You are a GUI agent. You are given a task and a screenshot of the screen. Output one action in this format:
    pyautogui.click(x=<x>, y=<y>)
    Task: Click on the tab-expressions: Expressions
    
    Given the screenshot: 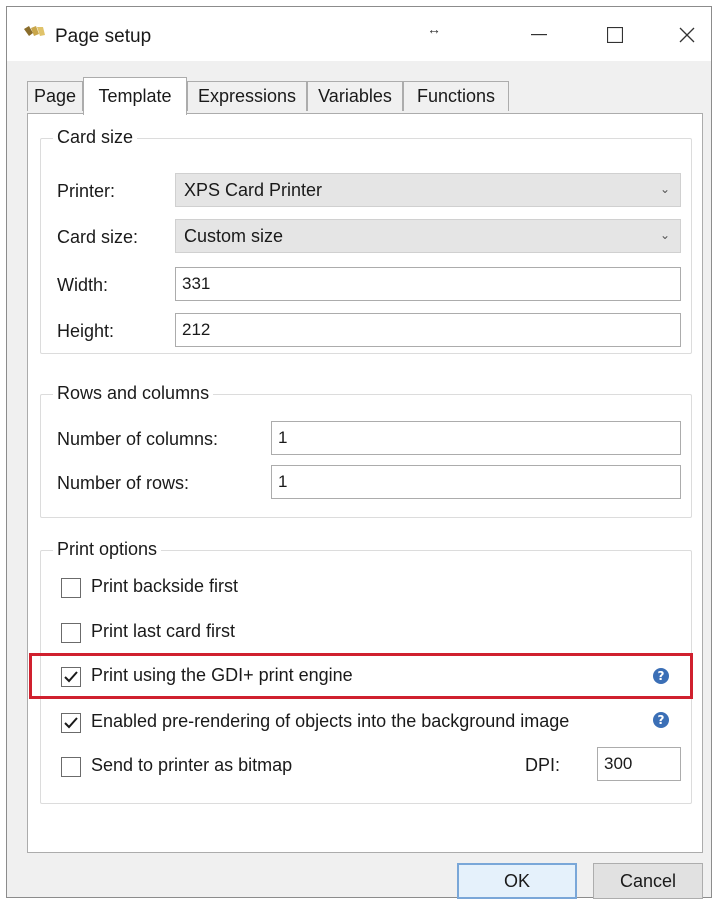 What is the action you would take?
    pyautogui.click(x=247, y=96)
    